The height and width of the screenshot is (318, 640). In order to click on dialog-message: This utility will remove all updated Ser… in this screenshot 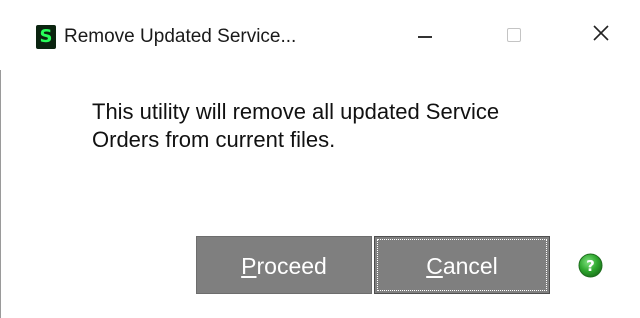, I will do `click(352, 126)`.